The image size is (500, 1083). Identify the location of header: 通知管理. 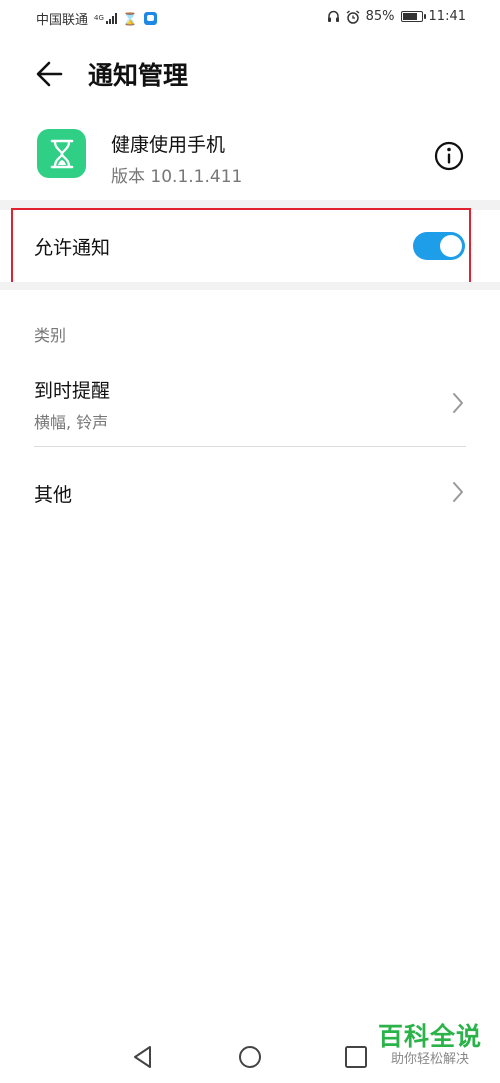
(250, 73).